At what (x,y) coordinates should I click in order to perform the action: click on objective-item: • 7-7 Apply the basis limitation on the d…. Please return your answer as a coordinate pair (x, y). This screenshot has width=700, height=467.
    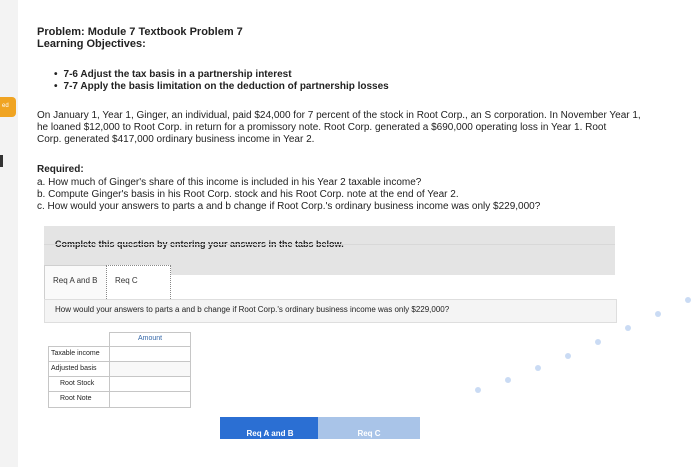
    Looking at the image, I should click on (221, 86).